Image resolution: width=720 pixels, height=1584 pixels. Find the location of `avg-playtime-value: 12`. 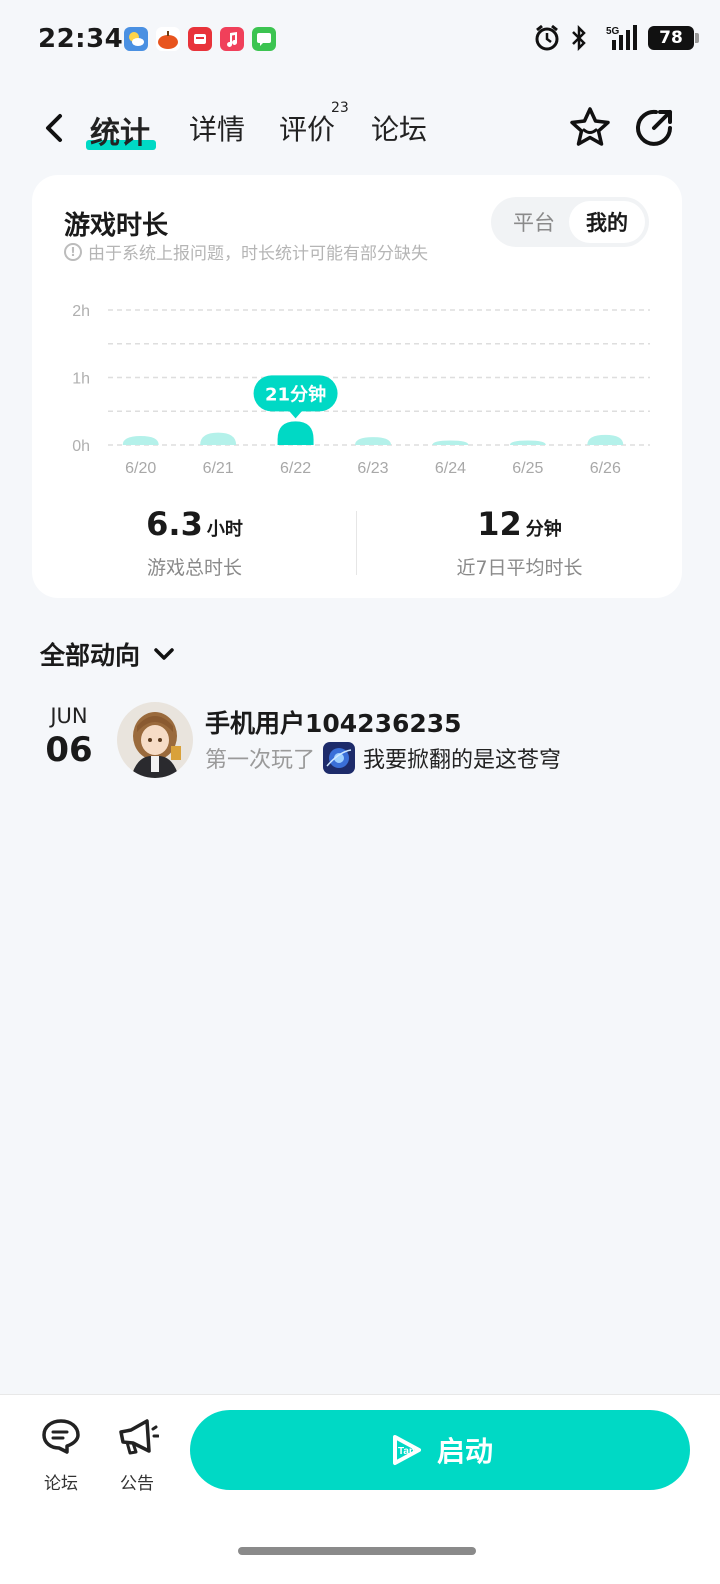

avg-playtime-value: 12 is located at coordinates (499, 524).